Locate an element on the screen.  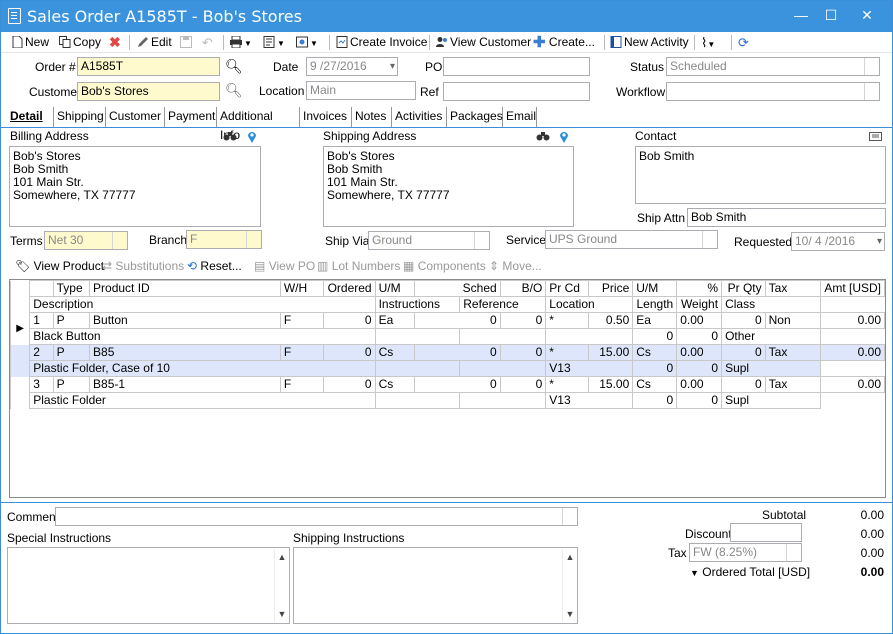
ship-attn-input: Bob Smith is located at coordinates (786, 217).